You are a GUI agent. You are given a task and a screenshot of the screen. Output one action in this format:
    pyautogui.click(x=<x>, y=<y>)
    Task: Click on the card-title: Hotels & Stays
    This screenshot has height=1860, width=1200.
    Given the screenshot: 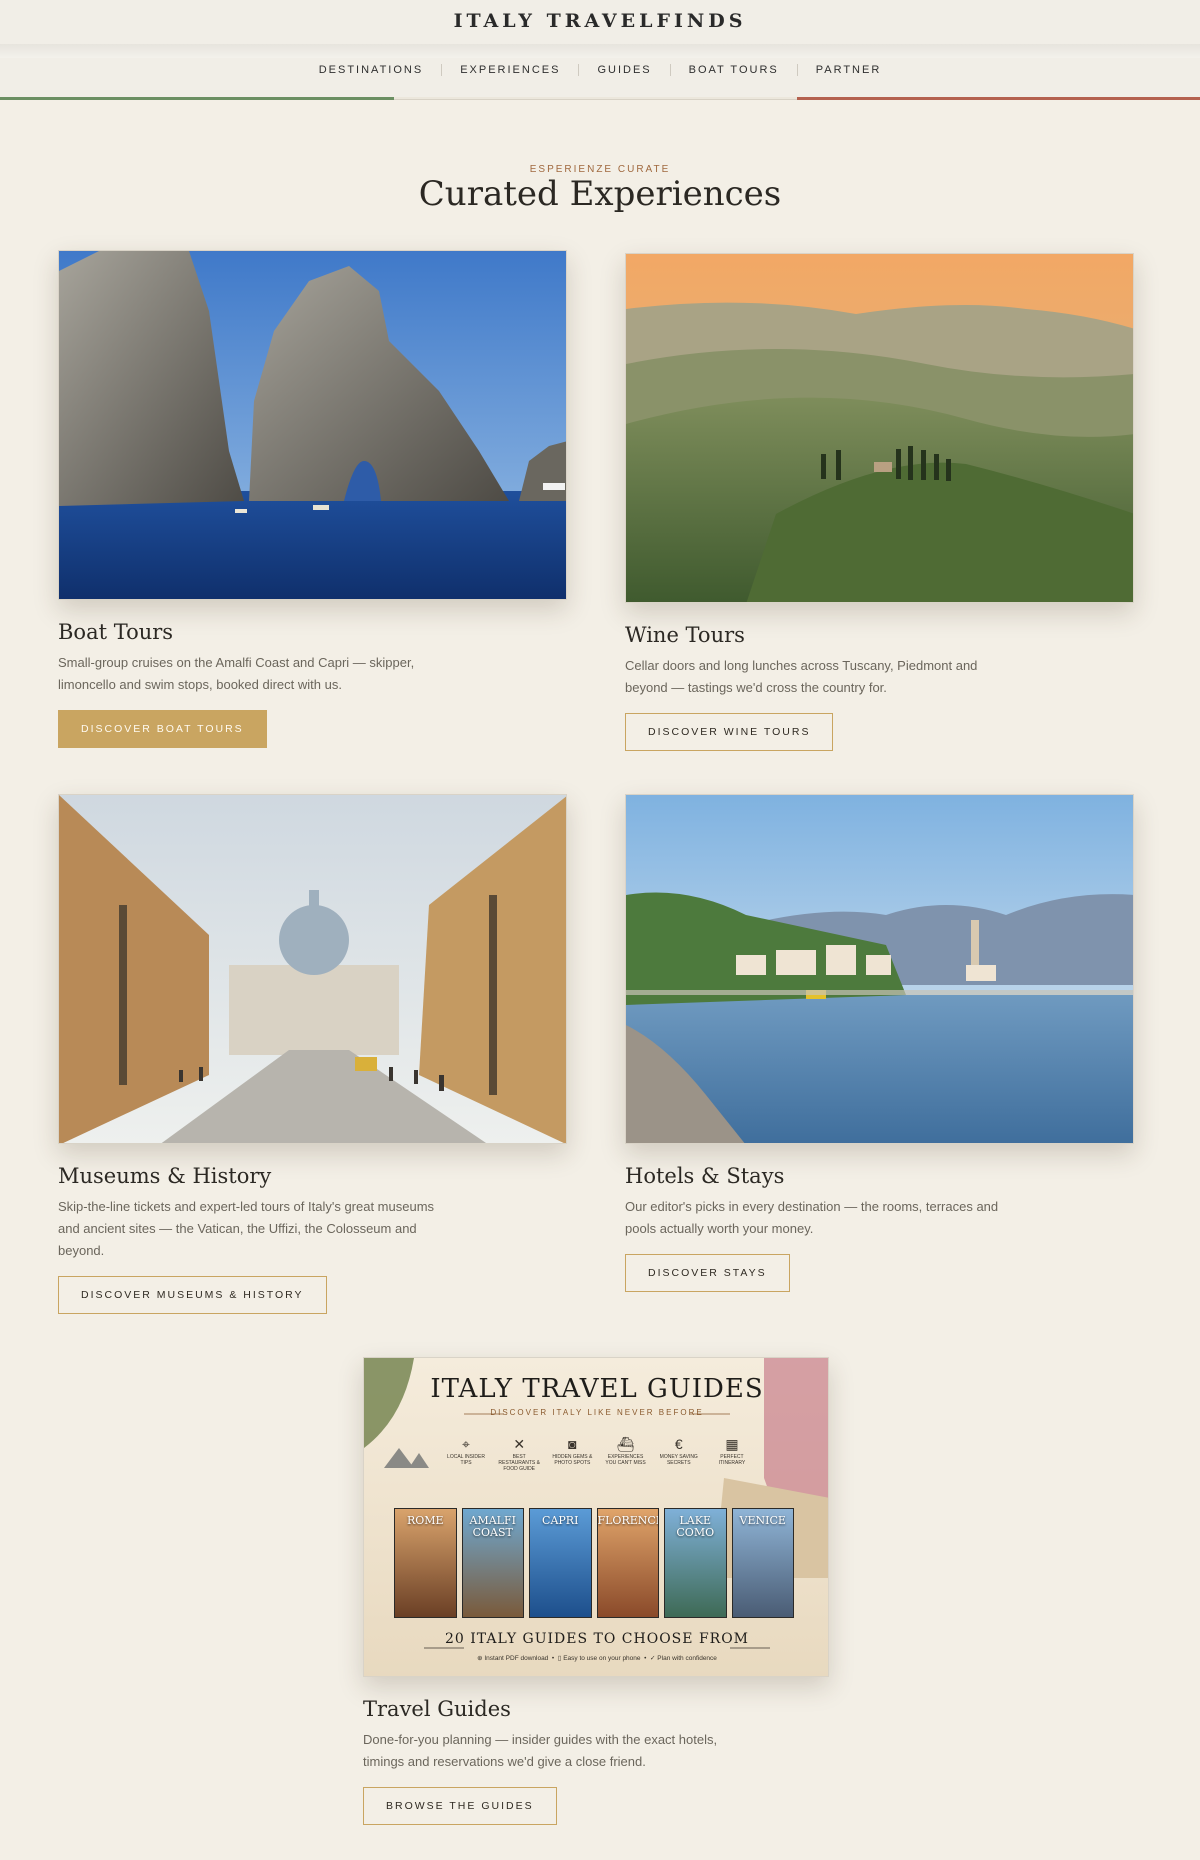 What is the action you would take?
    pyautogui.click(x=705, y=1176)
    